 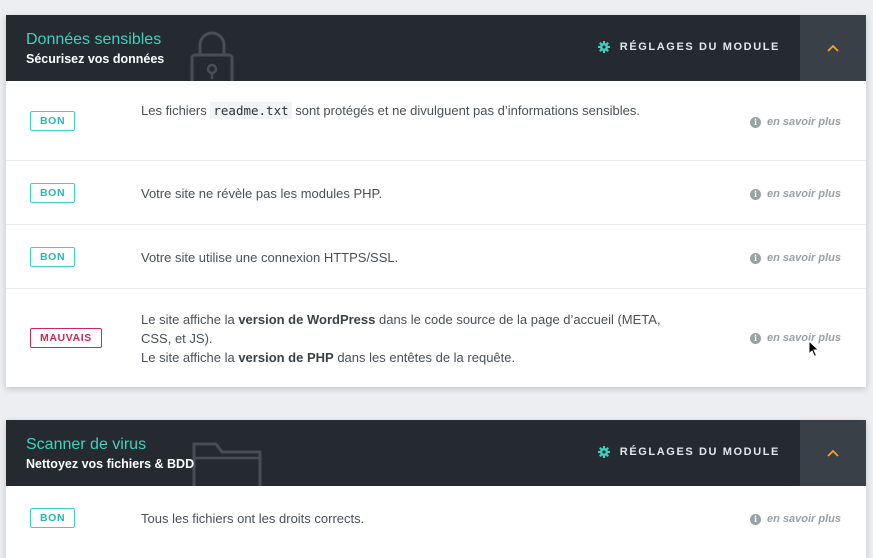 I want to click on status-badge: MAUVAIS, so click(x=66, y=338).